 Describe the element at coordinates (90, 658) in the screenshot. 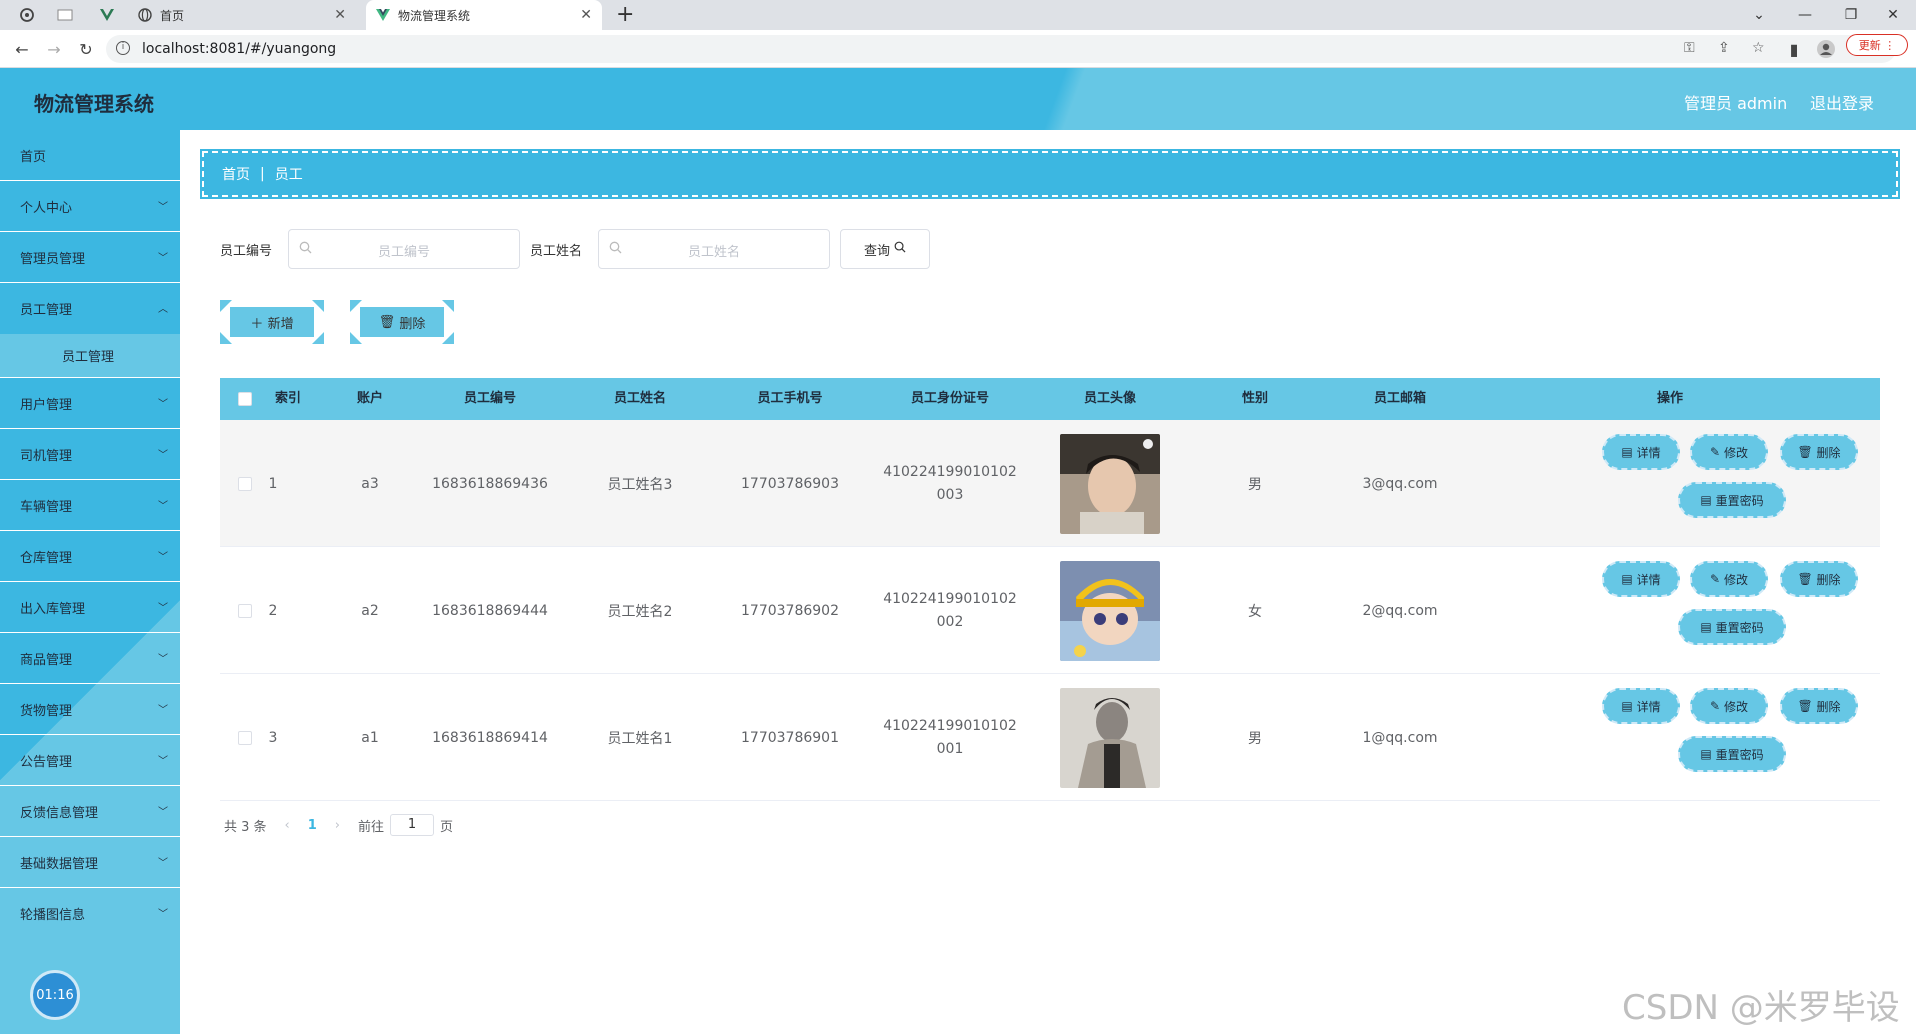

I see `sidebar-item-product-management: 商品管理 ﹀` at that location.